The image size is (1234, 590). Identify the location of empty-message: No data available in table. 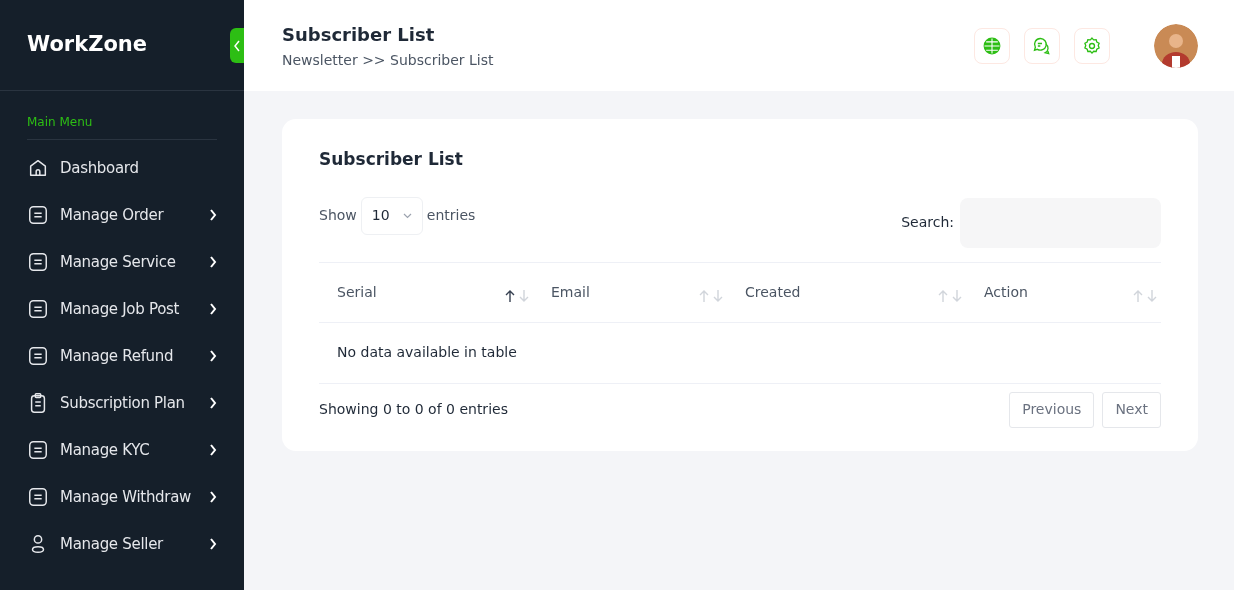
(427, 352).